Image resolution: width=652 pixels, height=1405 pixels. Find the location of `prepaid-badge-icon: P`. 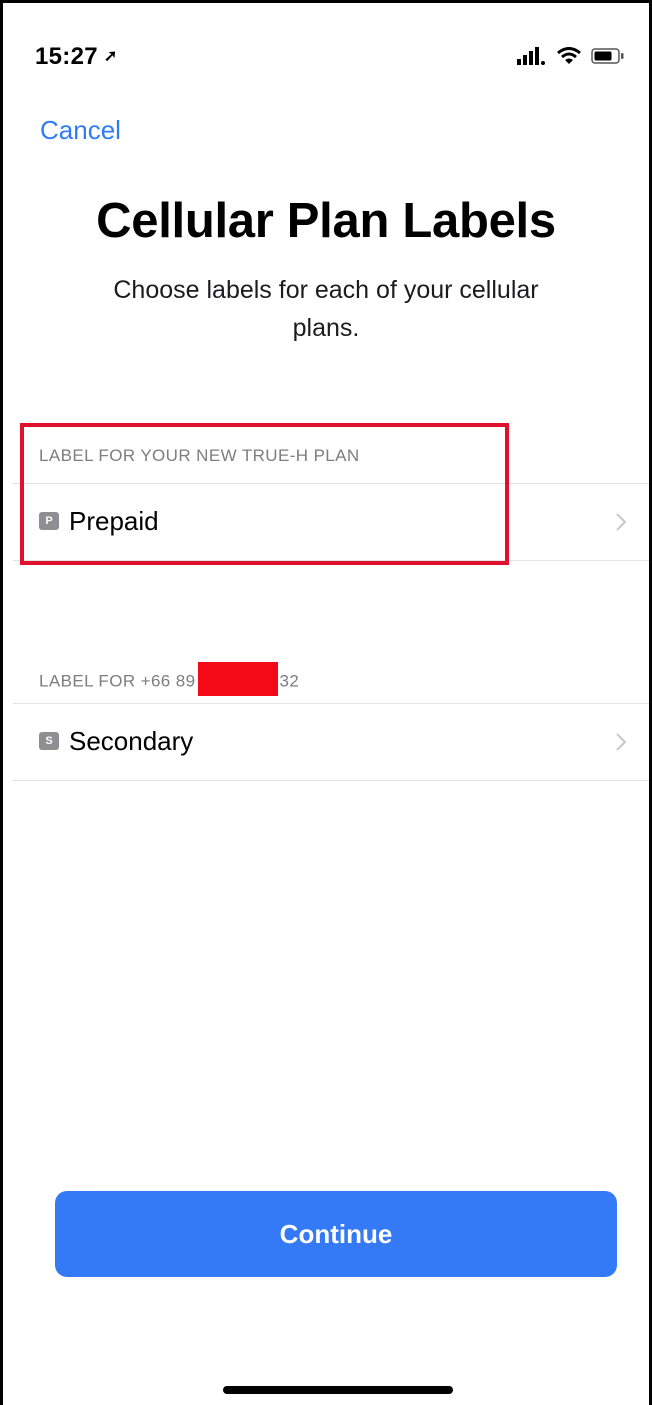

prepaid-badge-icon: P is located at coordinates (49, 521).